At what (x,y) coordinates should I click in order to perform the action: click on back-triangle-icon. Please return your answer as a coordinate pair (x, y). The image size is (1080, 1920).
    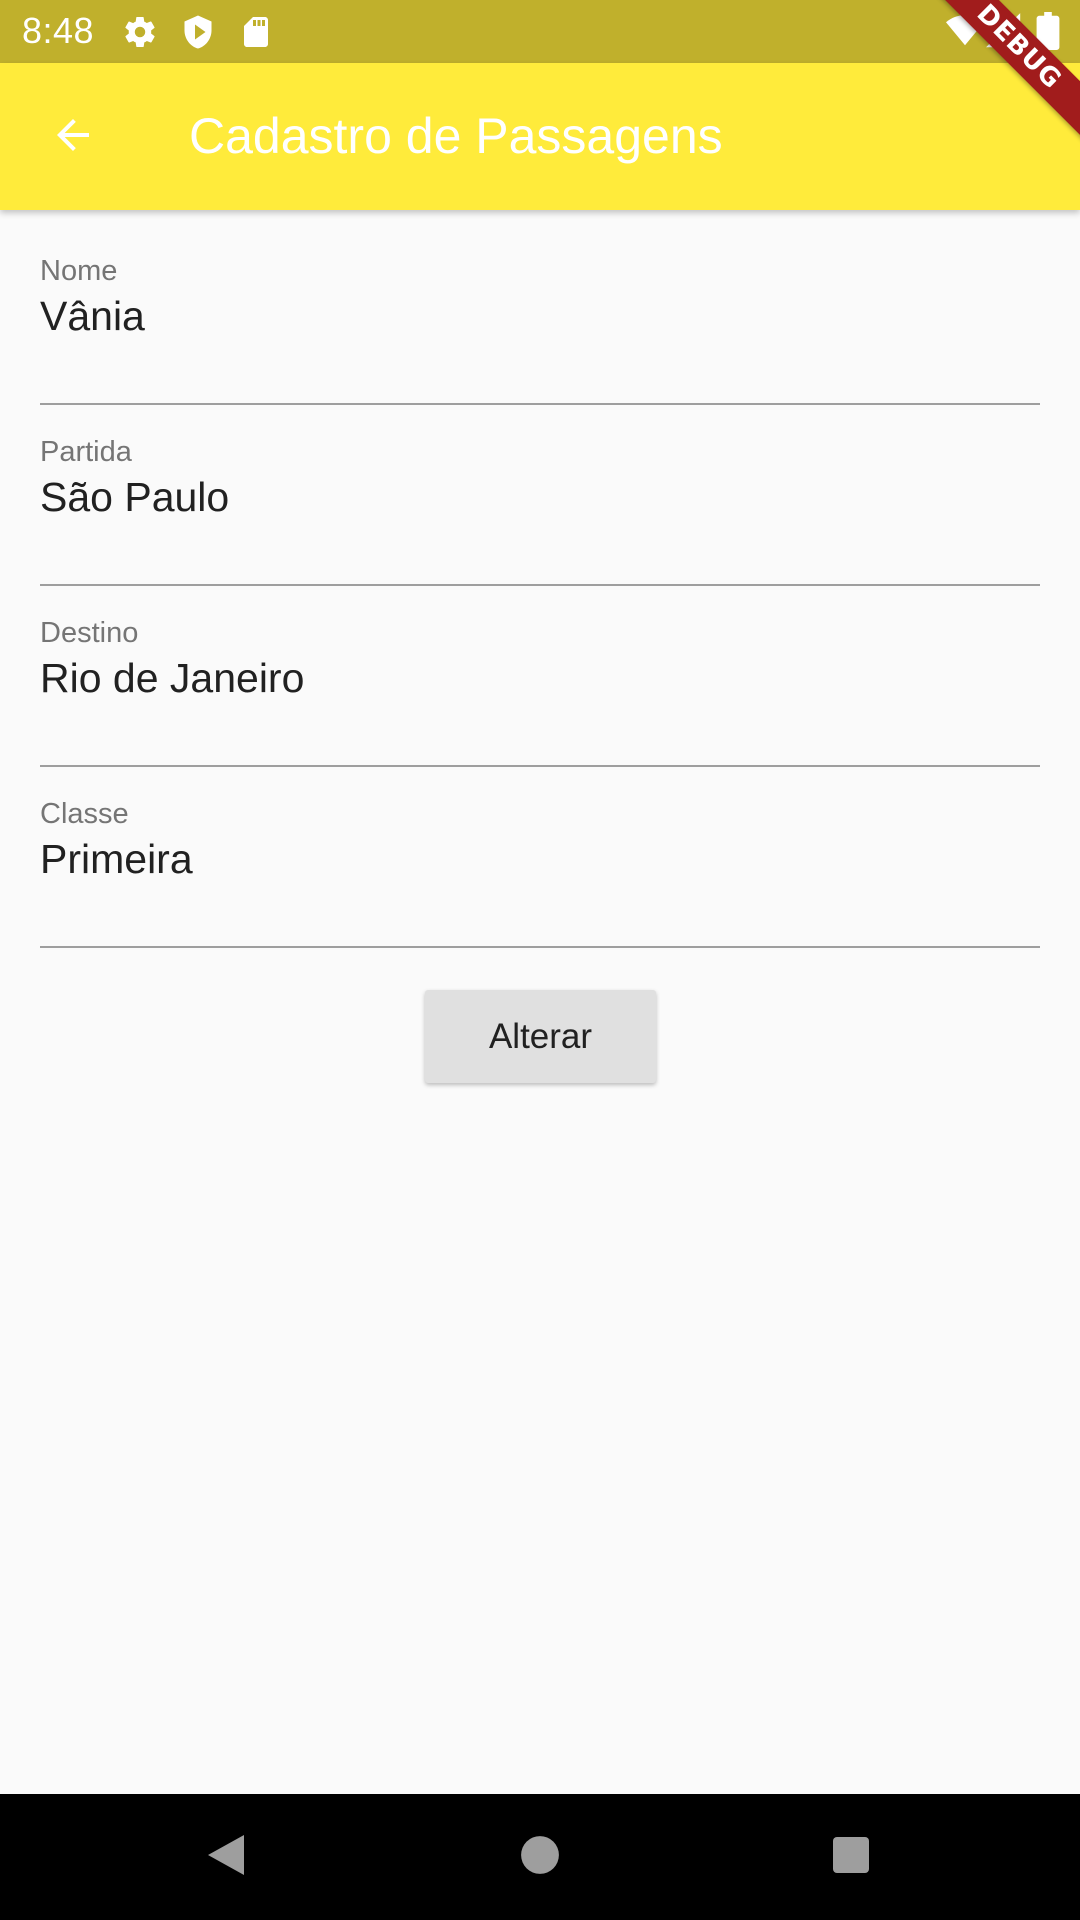
    Looking at the image, I should click on (226, 1857).